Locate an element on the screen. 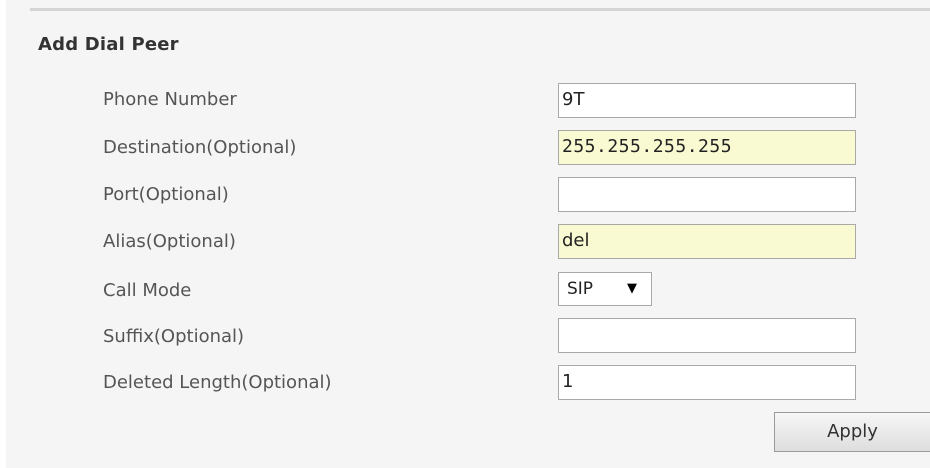 This screenshot has width=930, height=468. deleted-length-input: 1 is located at coordinates (707, 382).